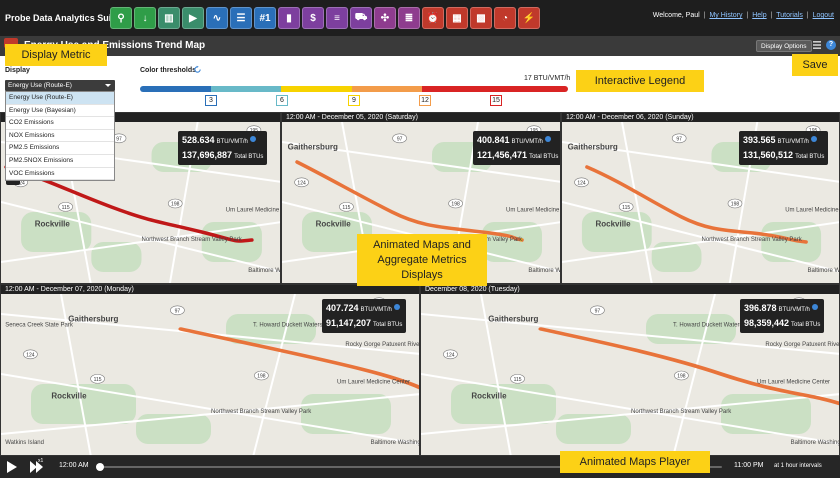 The width and height of the screenshot is (840, 478). I want to click on end-time-label: 11:00 PM, so click(749, 465).